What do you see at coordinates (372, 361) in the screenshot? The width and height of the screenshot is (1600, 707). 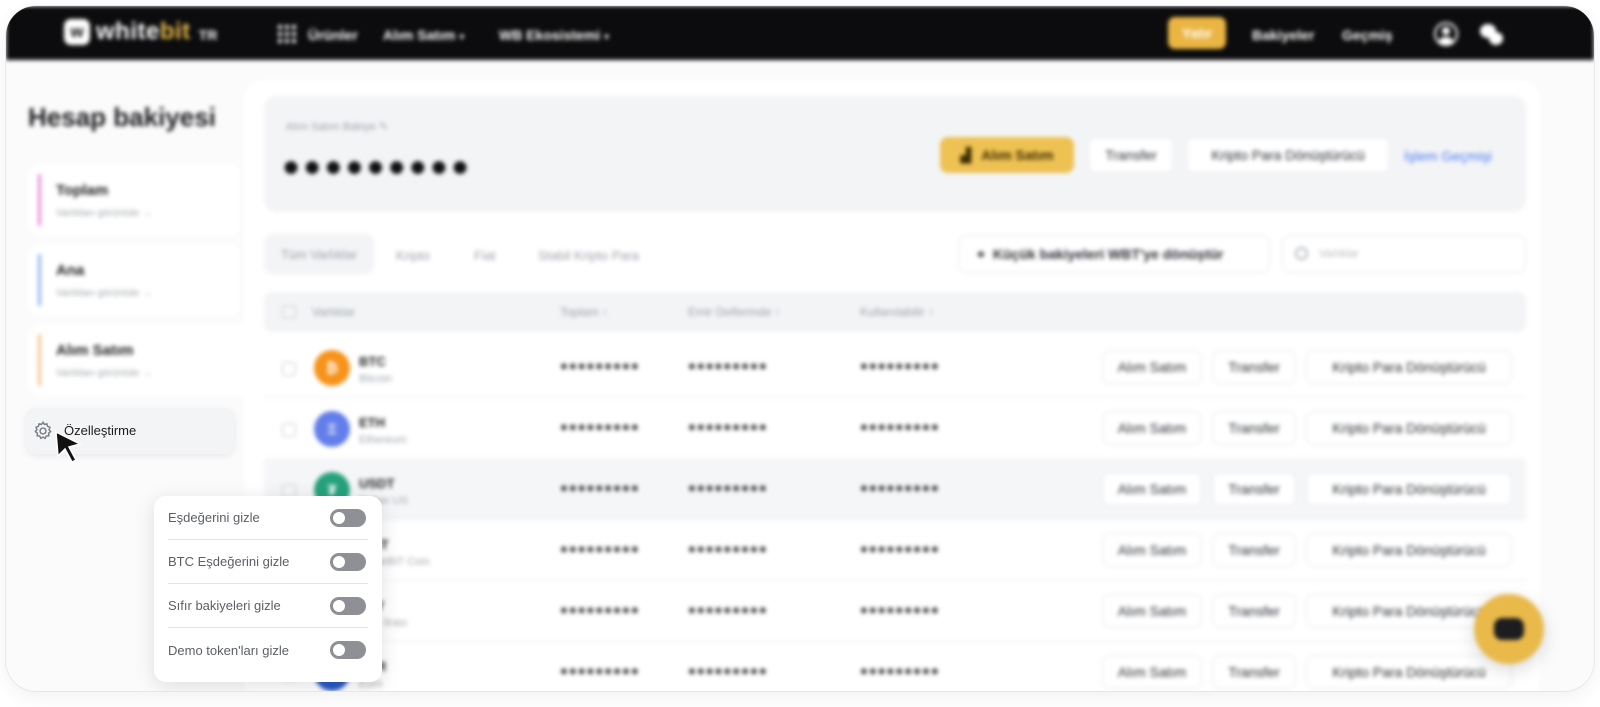 I see `asset-symbol: BTC` at bounding box center [372, 361].